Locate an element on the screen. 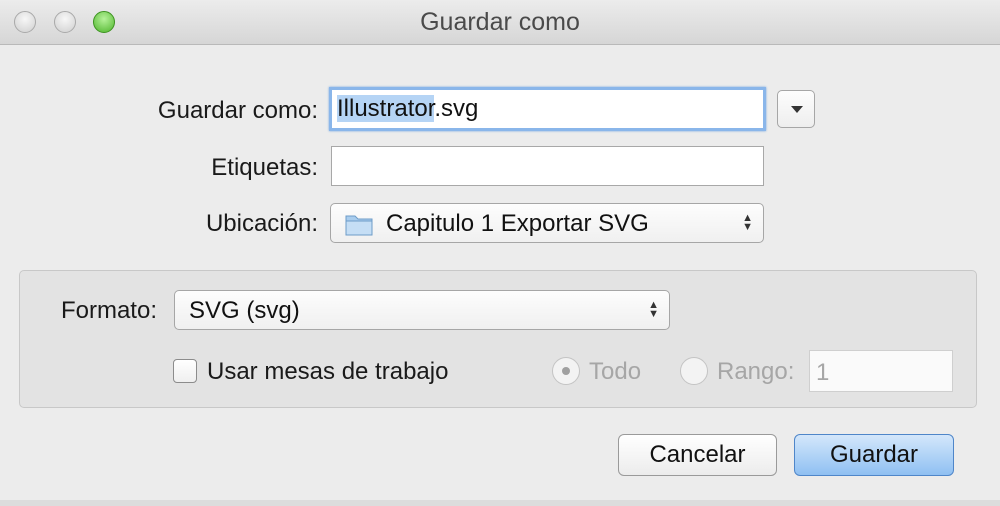  location-select: Capitulo 1 Exportar SVG ▲ ▼ is located at coordinates (547, 223).